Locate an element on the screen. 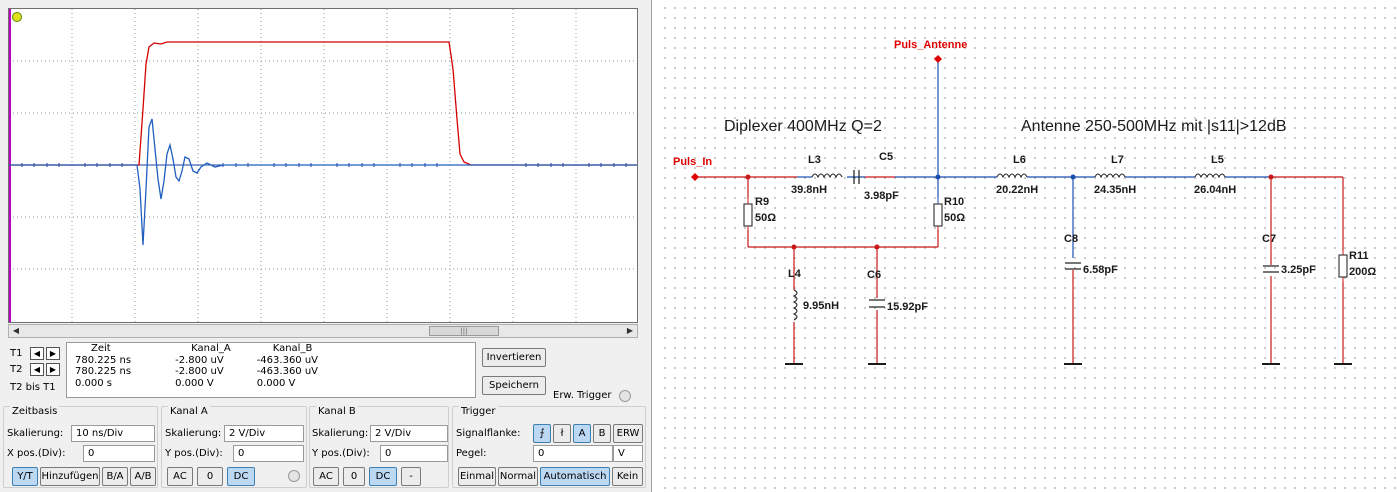 This screenshot has width=1397, height=492. port-puls-in-icon is located at coordinates (695, 177).